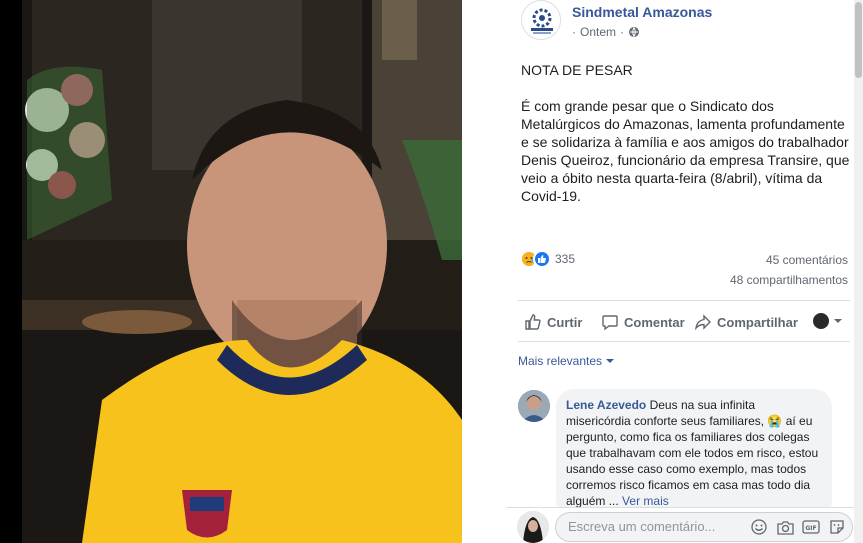 The image size is (863, 543). Describe the element at coordinates (577, 70) in the screenshot. I see `post-title-line: NOTA DE PESAR` at that location.